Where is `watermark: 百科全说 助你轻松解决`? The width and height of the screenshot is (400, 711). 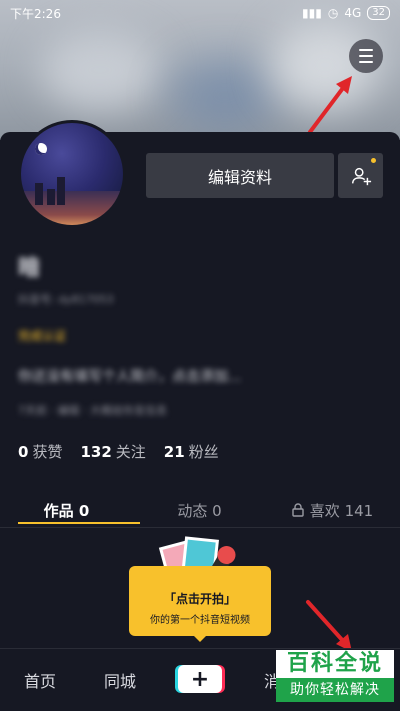 watermark: 百科全说 助你轻松解决 is located at coordinates (335, 678).